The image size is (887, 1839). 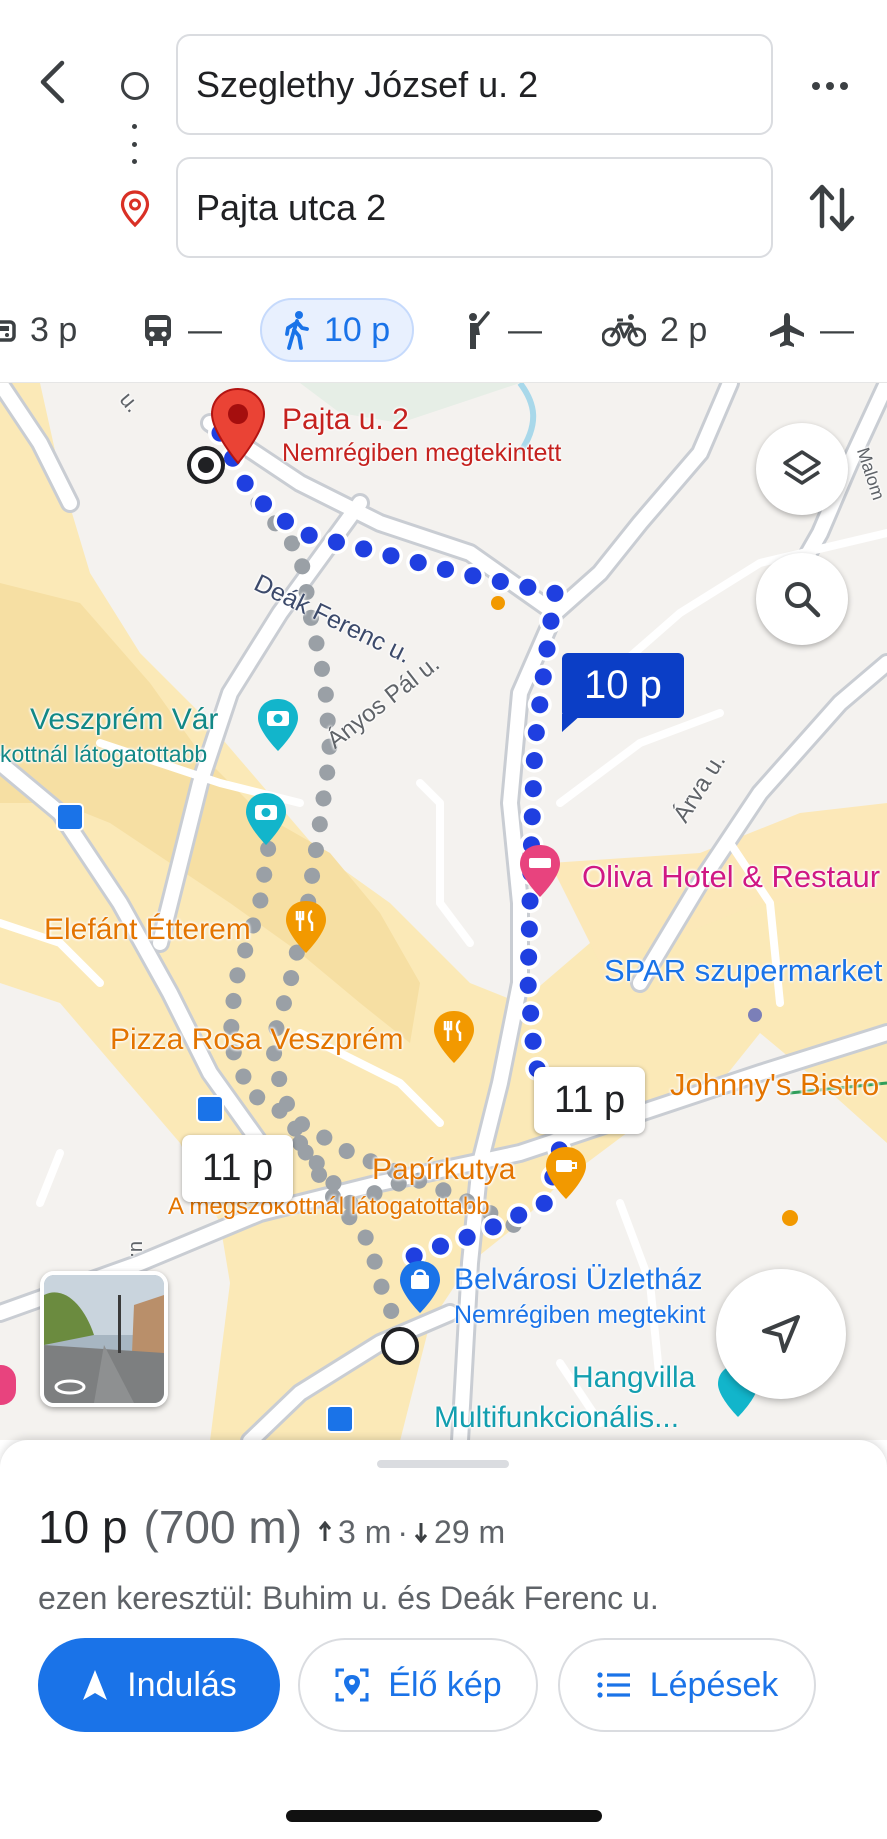 I want to click on car-icon, so click(x=8, y=331).